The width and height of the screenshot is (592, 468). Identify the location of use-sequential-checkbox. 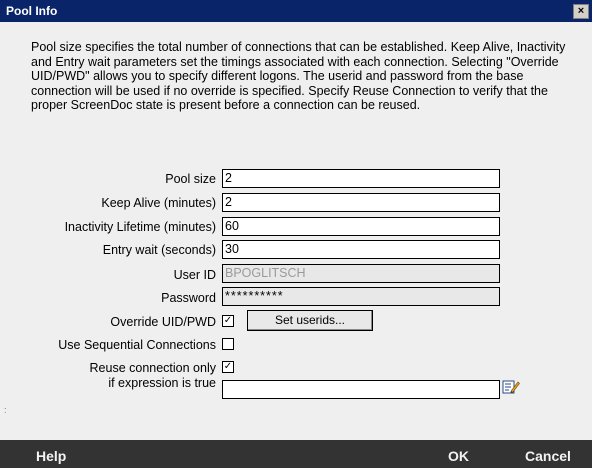
(228, 344).